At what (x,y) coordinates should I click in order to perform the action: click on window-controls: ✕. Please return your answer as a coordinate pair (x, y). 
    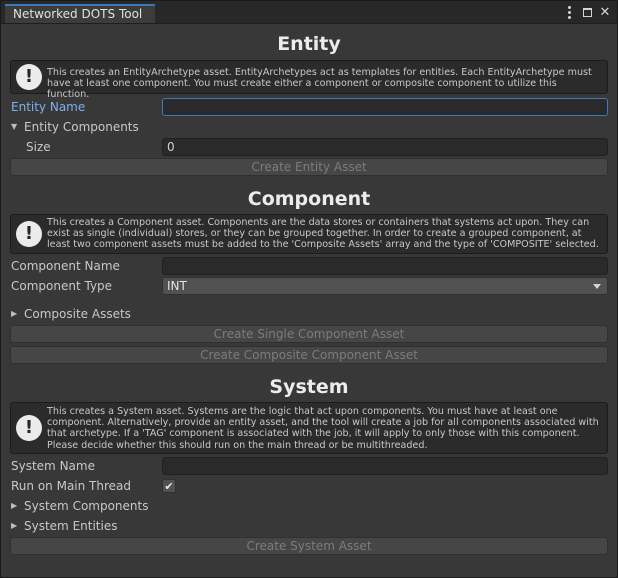
    Looking at the image, I should click on (587, 12).